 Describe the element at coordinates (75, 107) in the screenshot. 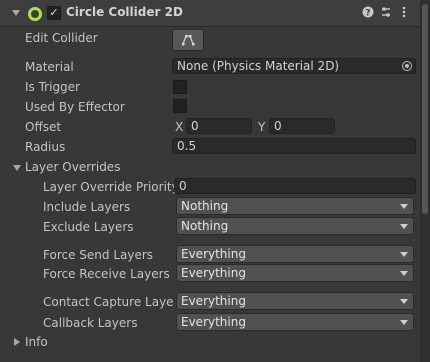

I see `used-by-effector-label: Used By Effector` at that location.